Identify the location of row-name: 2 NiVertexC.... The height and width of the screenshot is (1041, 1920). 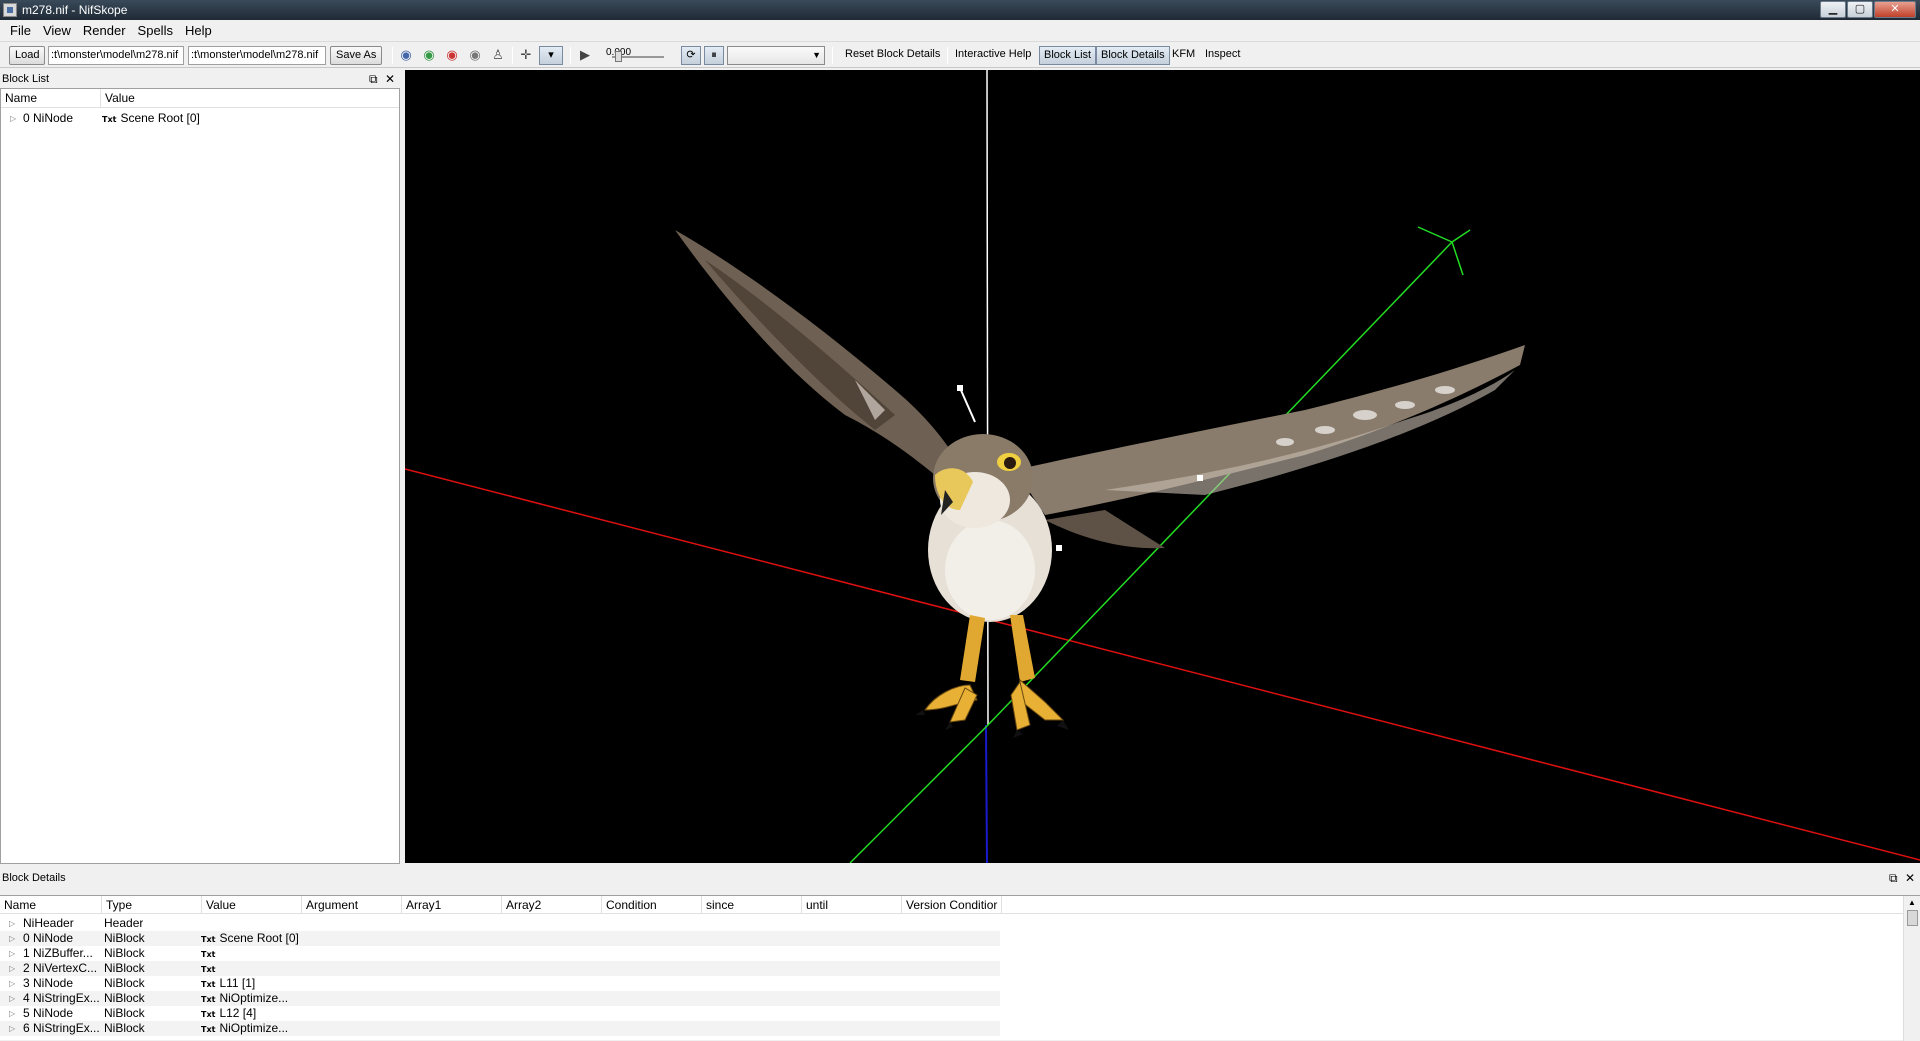
(60, 968).